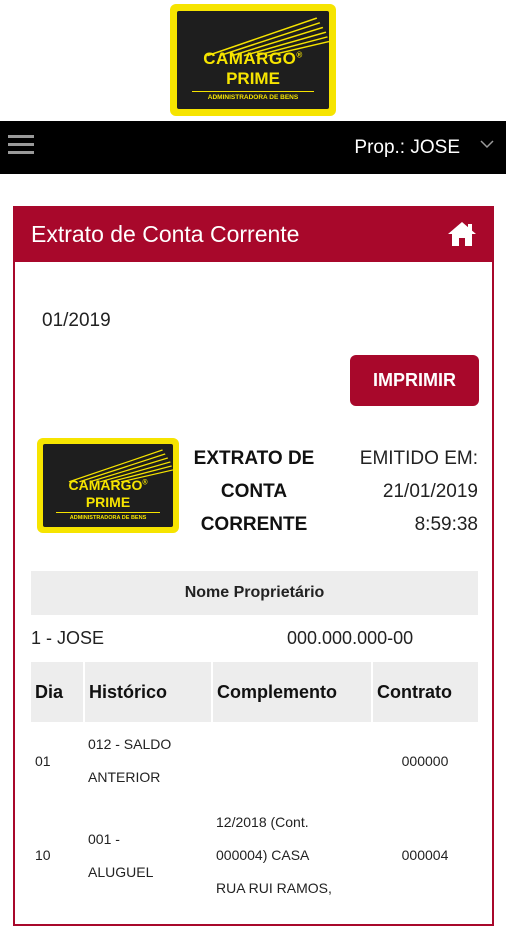  I want to click on document-brand-logo: CAMARGO® PRIME ADMINISTRADORA DE BENS, so click(108, 485).